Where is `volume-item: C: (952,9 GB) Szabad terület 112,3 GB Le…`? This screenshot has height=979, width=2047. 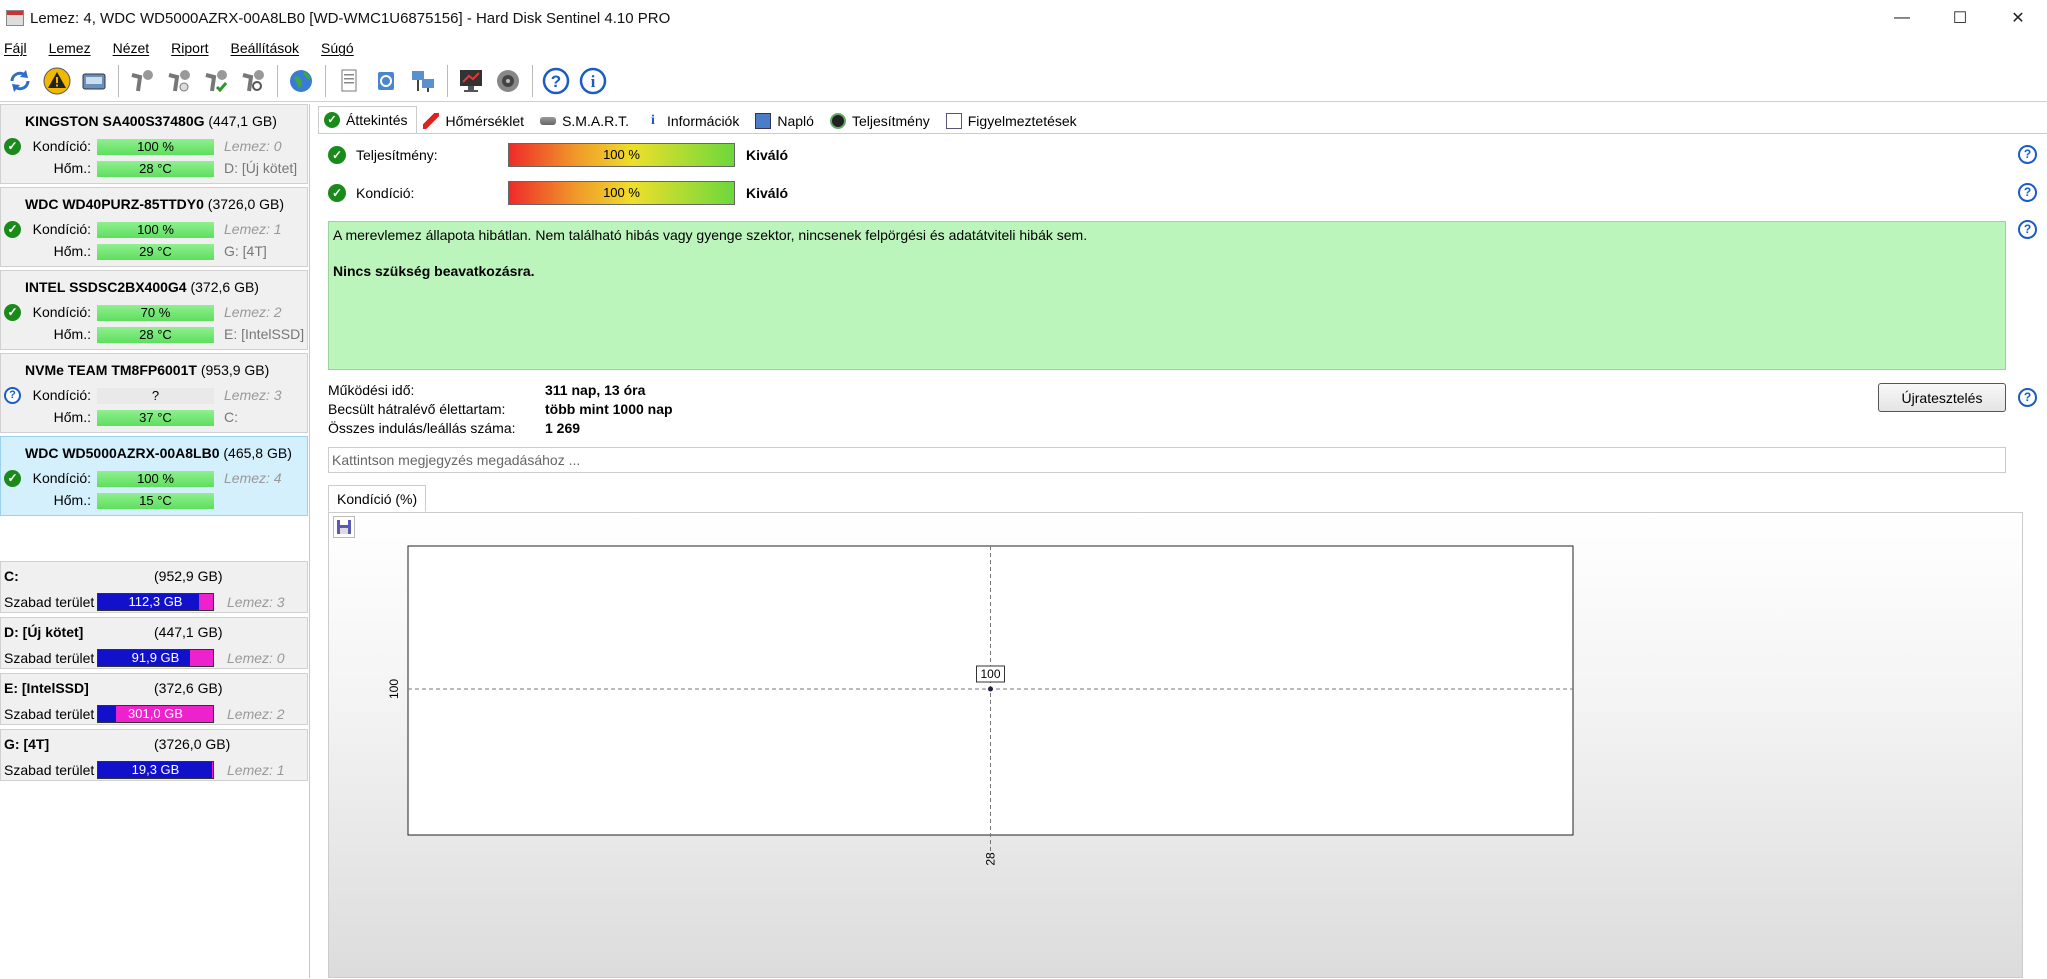
volume-item: C: (952,9 GB) Szabad terület 112,3 GB Le… is located at coordinates (154, 587).